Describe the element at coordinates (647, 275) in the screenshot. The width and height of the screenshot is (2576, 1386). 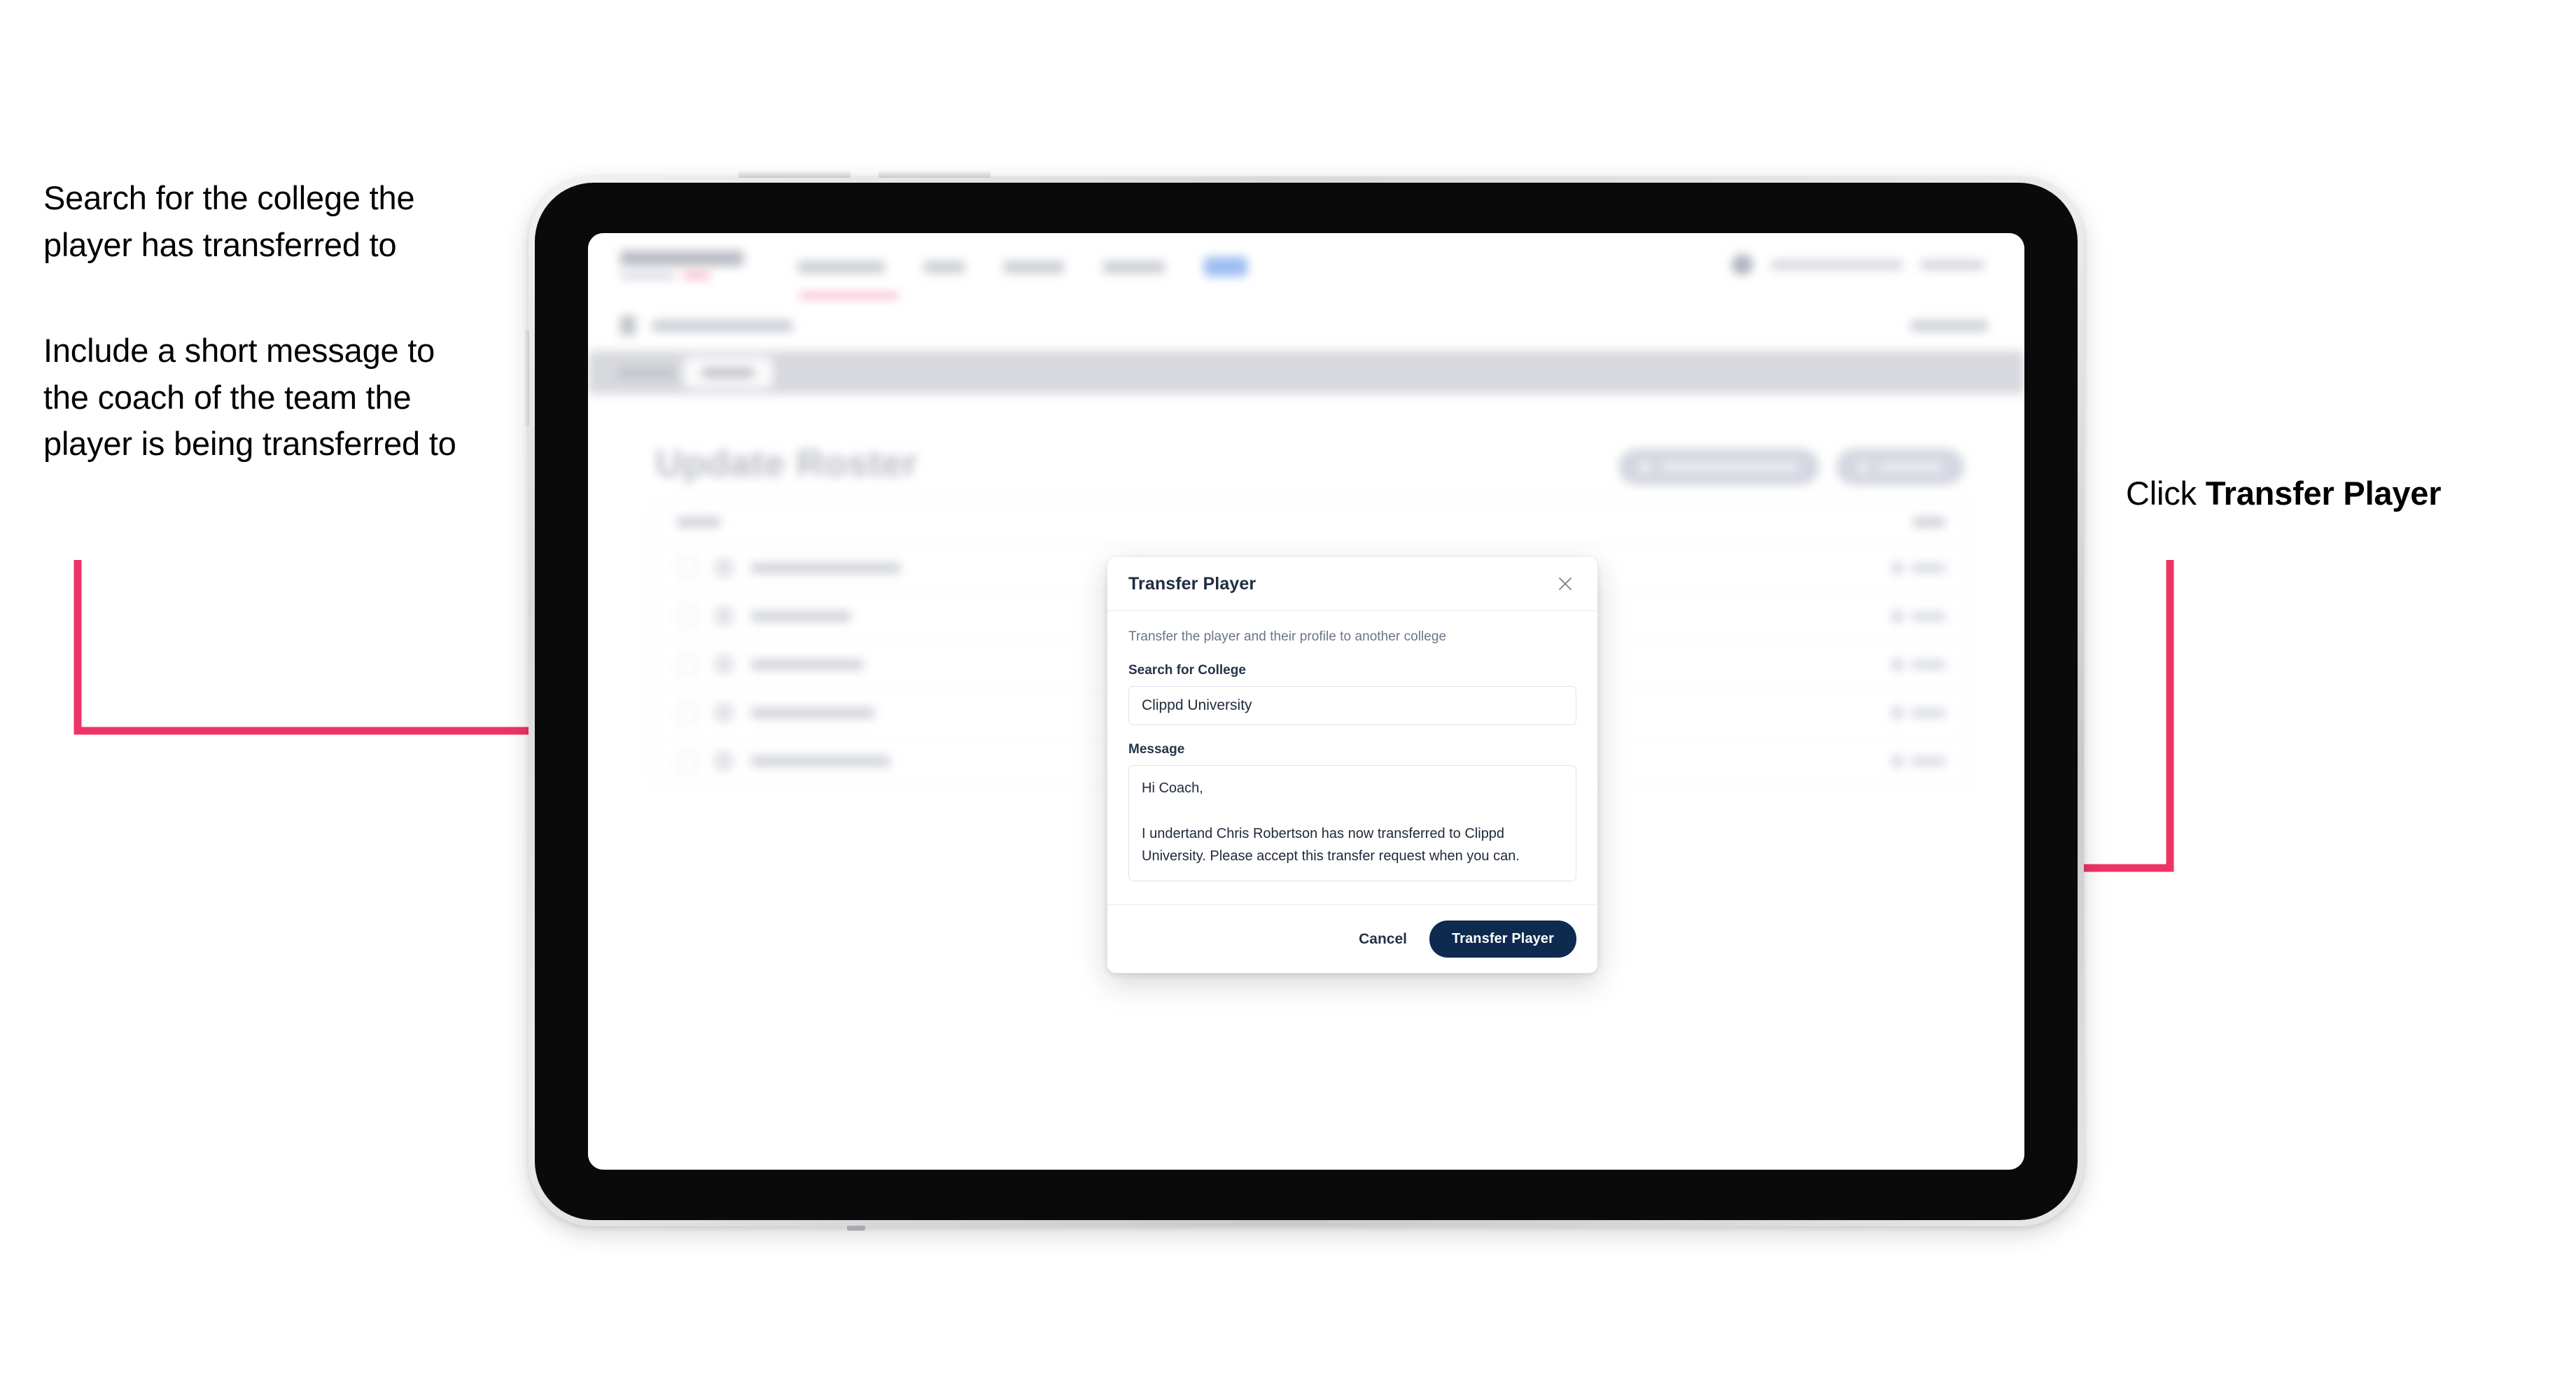
I see `logo-tagline-text` at that location.